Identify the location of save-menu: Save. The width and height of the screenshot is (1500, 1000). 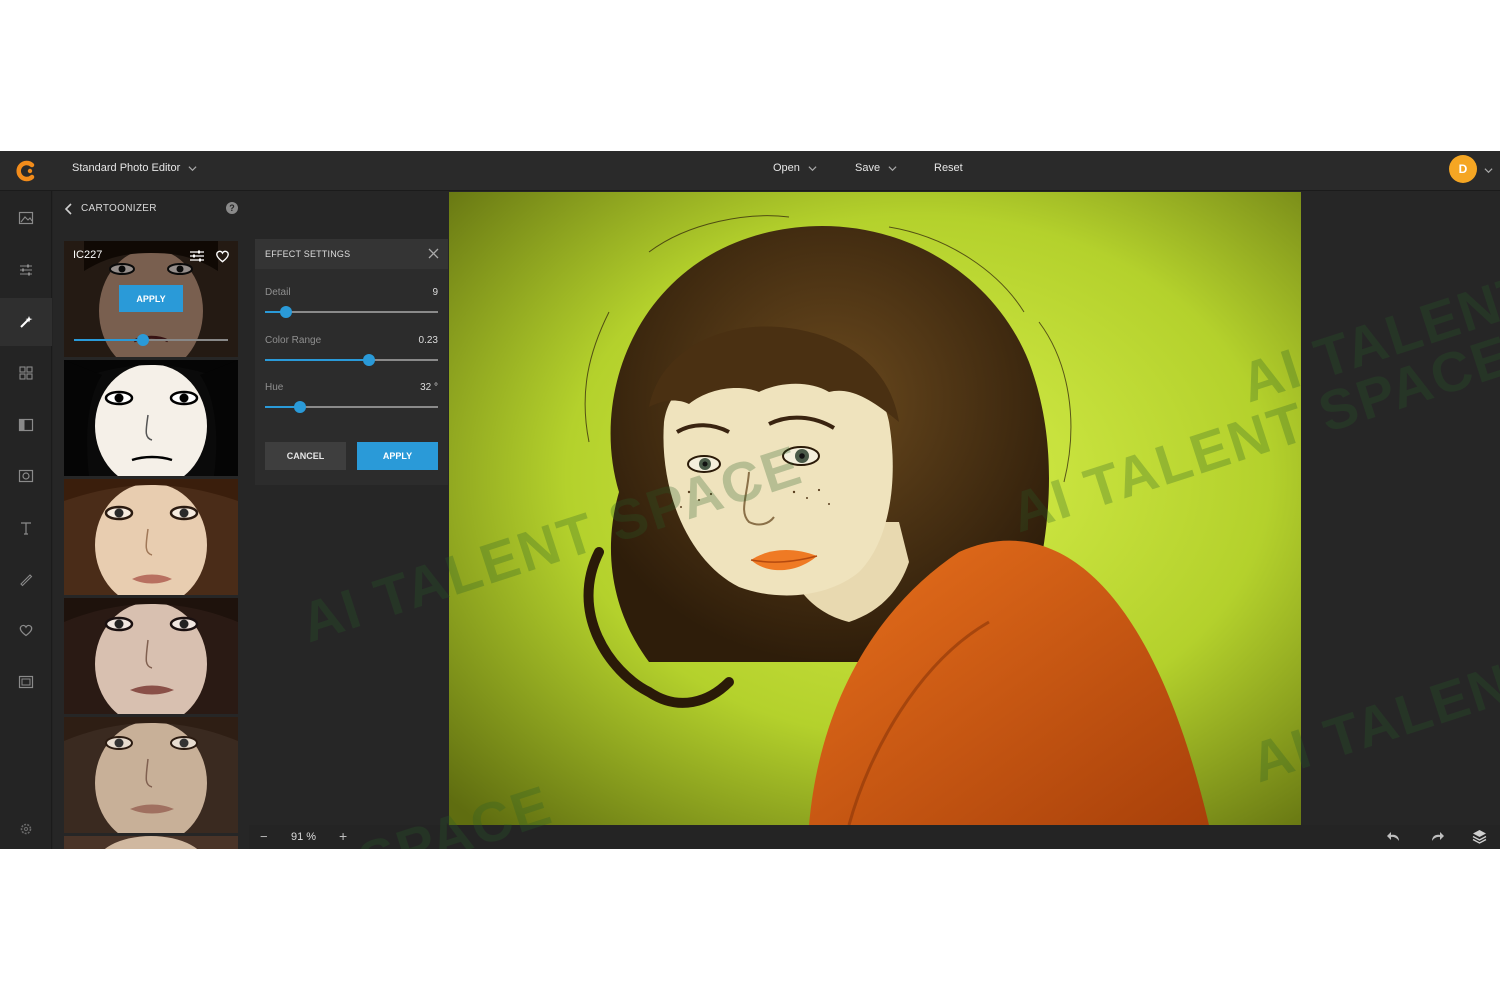
(876, 168).